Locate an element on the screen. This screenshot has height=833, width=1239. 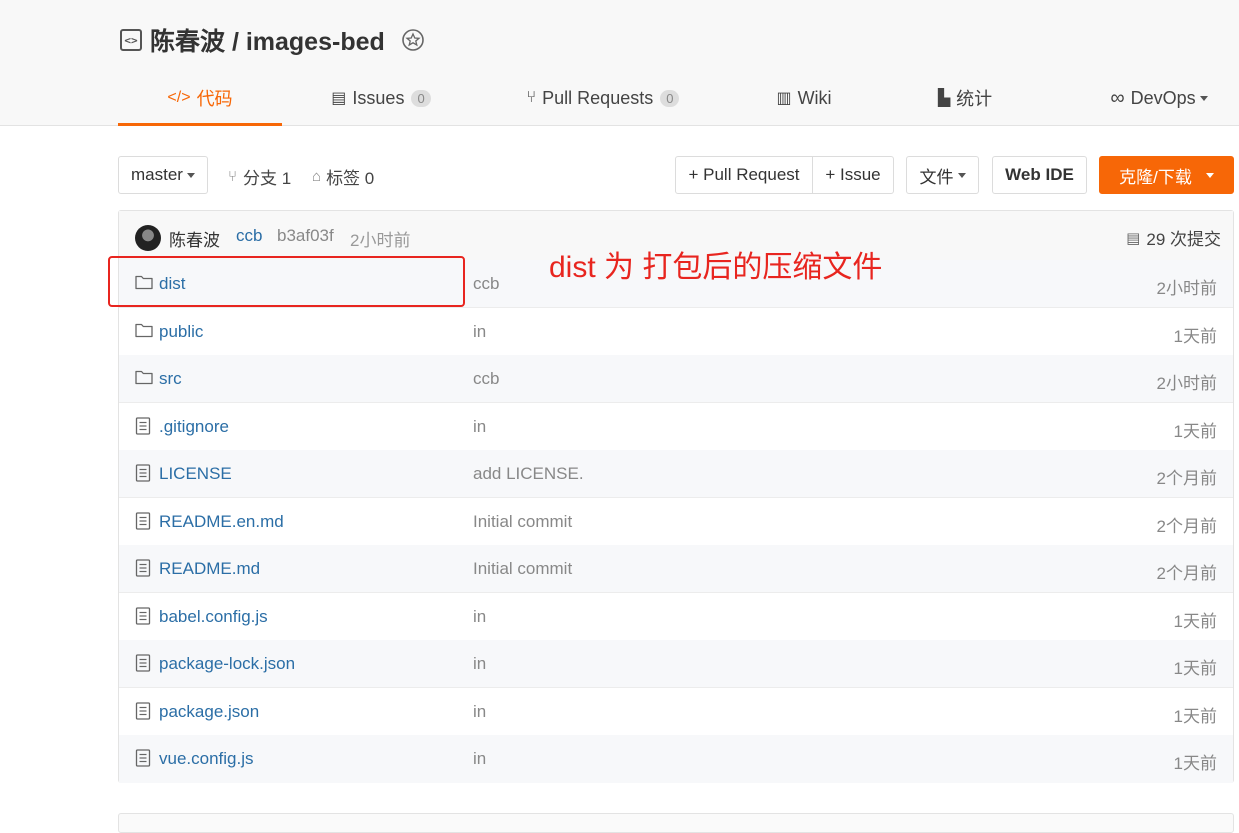
file-name-link: .gitignore is located at coordinates (194, 427).